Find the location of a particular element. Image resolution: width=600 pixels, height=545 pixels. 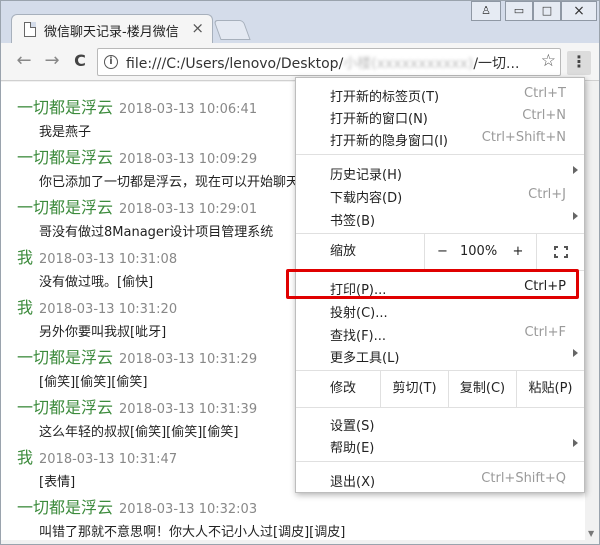

menu-label: 设置(S) is located at coordinates (352, 426).